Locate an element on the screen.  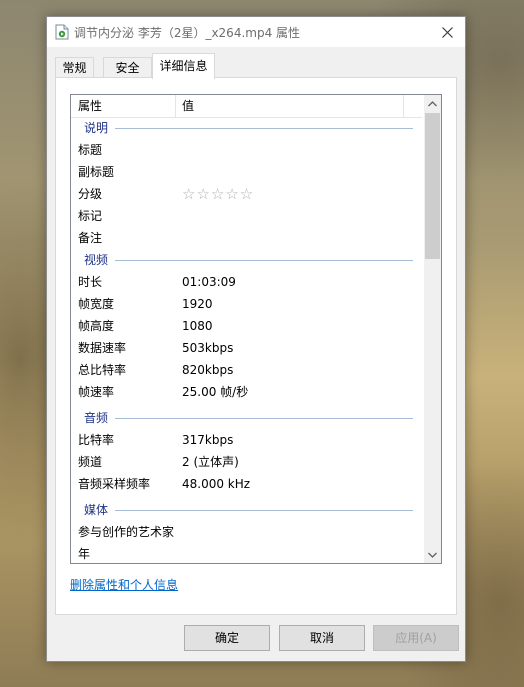
group-header-audio: 音频 is located at coordinates (246, 418).